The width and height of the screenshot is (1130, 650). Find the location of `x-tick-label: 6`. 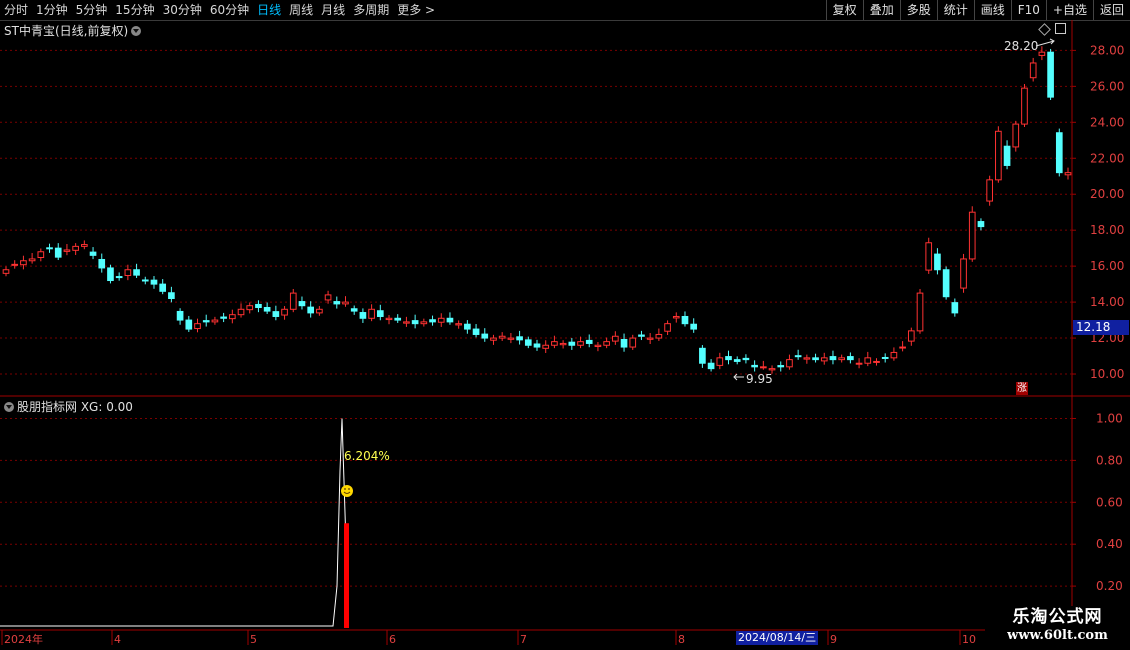

x-tick-label: 6 is located at coordinates (392, 639).